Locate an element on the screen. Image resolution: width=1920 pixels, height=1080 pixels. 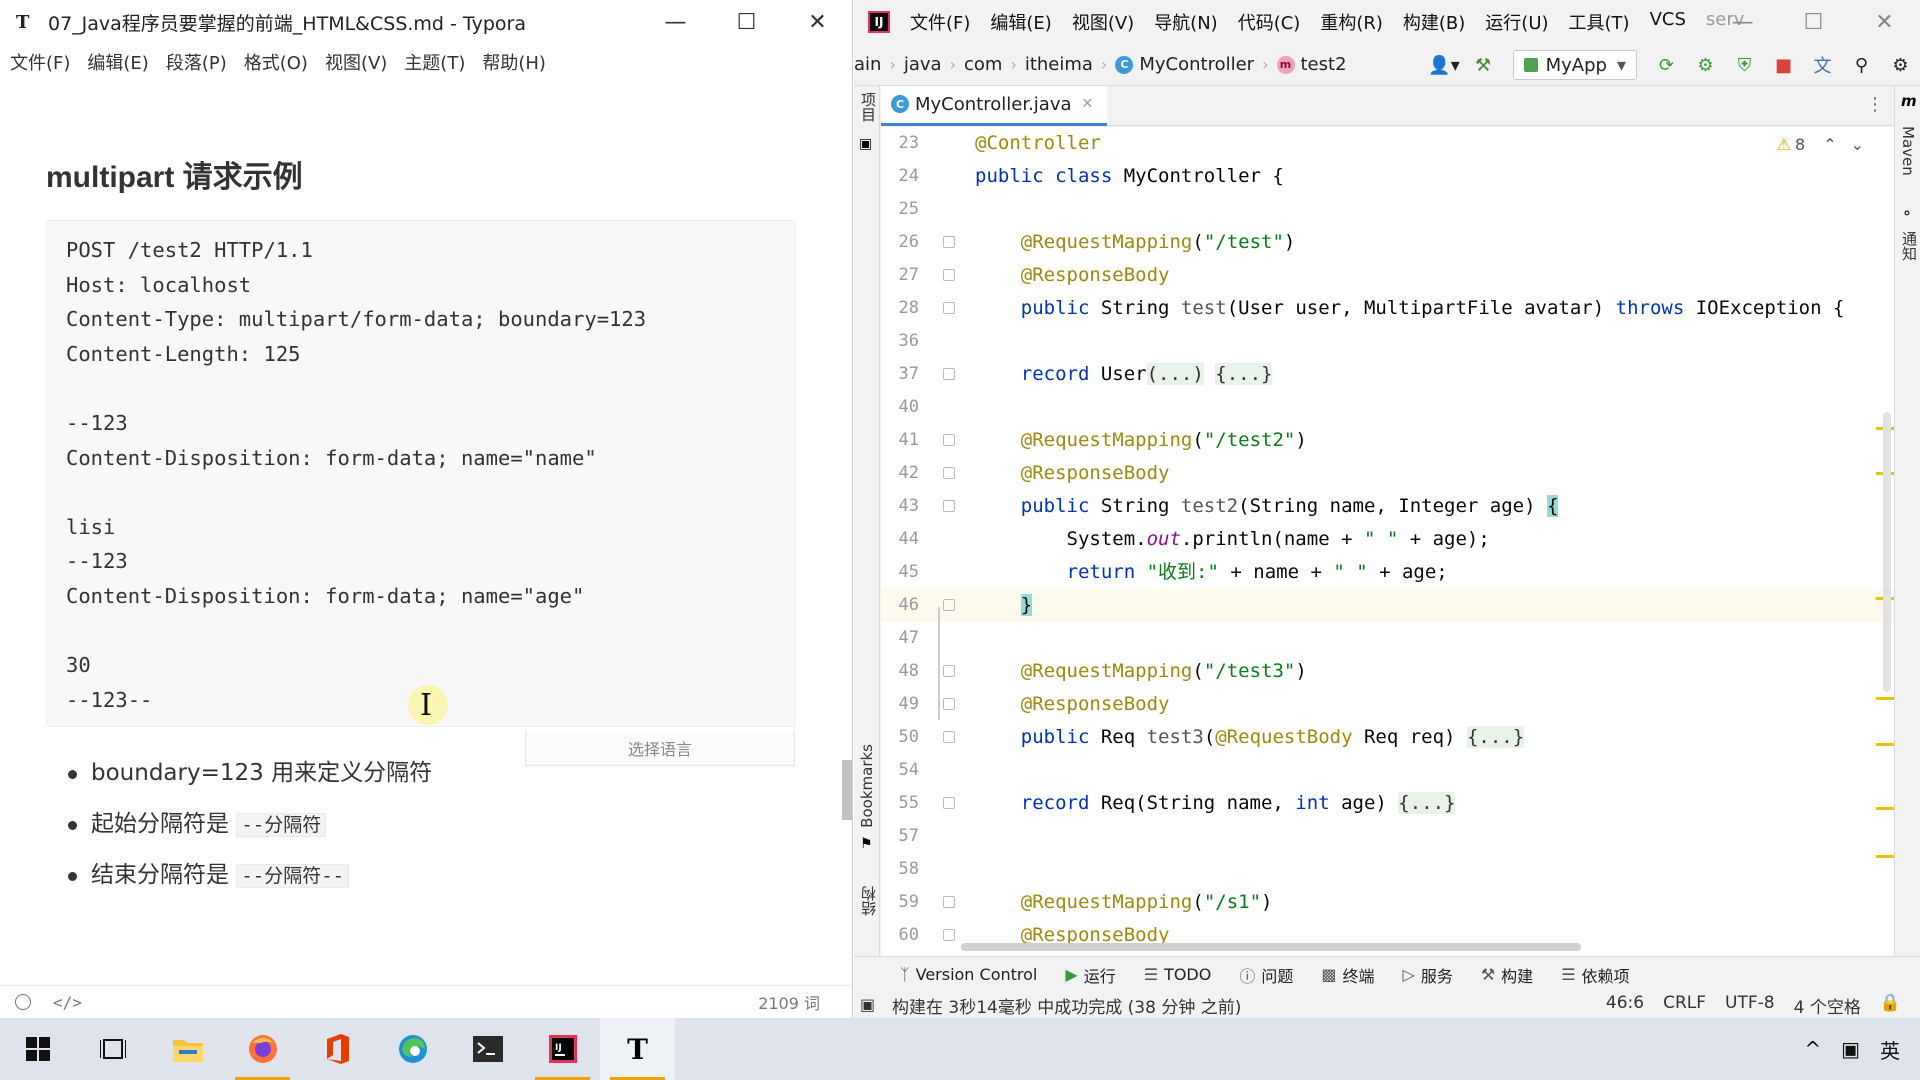
todo-tab: ☰ TODO is located at coordinates (1178, 974).